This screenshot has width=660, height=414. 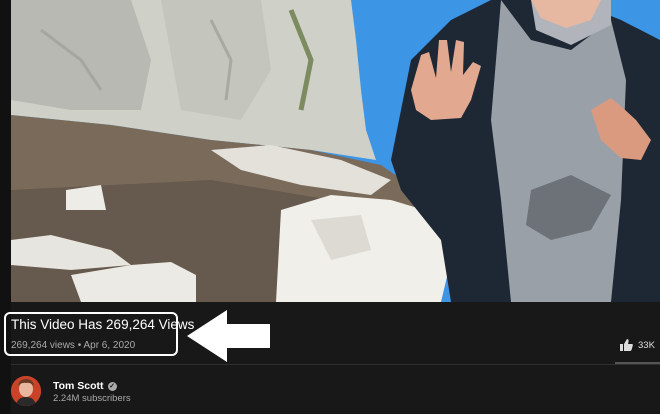 I want to click on like-button: 33K, so click(x=637, y=345).